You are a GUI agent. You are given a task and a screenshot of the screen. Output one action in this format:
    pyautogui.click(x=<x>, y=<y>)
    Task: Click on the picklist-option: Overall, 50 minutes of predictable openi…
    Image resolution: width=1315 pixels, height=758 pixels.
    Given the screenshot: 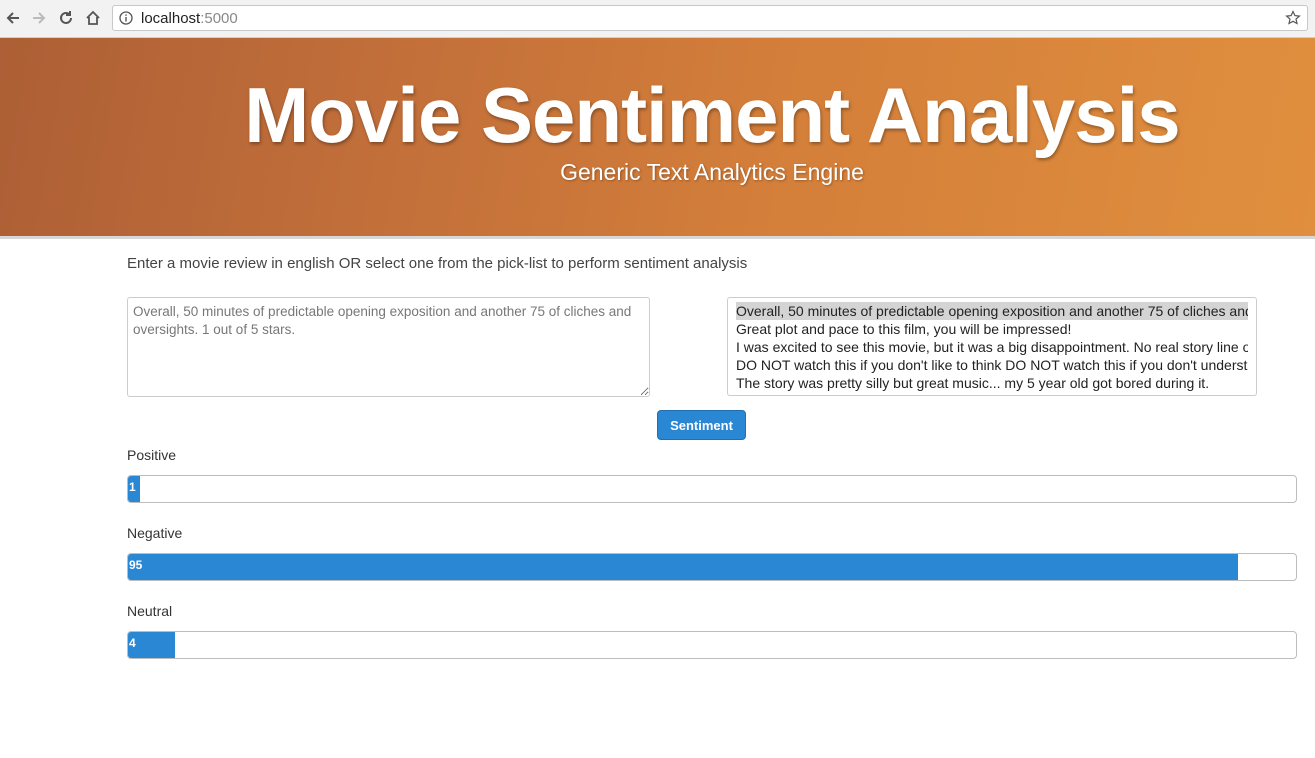 What is the action you would take?
    pyautogui.click(x=992, y=311)
    